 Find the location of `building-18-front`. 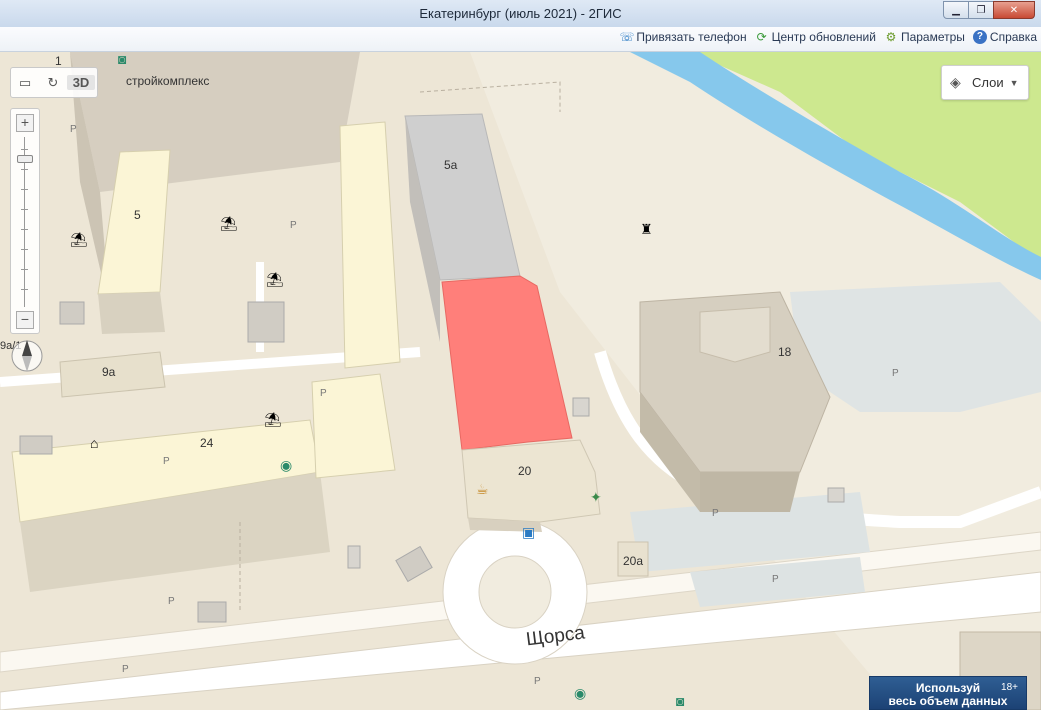

building-18-front is located at coordinates (750, 492).